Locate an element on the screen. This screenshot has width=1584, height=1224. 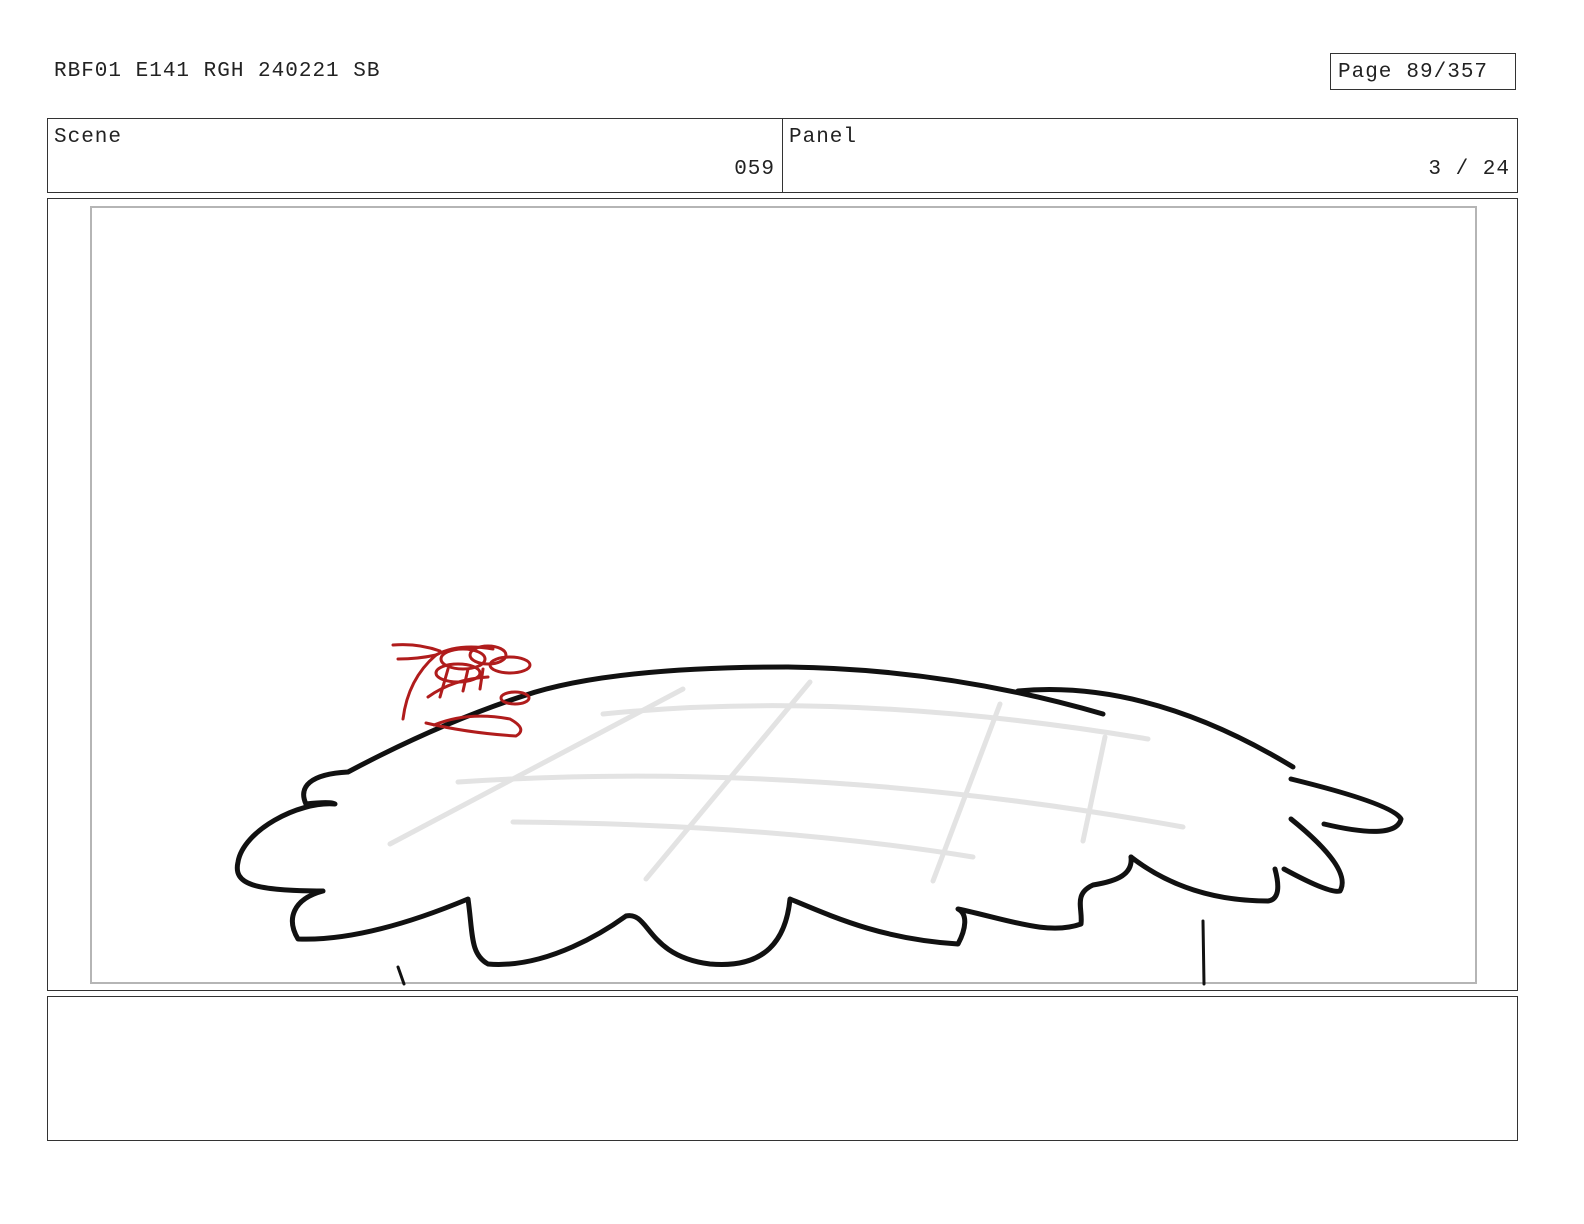
legs is located at coordinates (801, 952).